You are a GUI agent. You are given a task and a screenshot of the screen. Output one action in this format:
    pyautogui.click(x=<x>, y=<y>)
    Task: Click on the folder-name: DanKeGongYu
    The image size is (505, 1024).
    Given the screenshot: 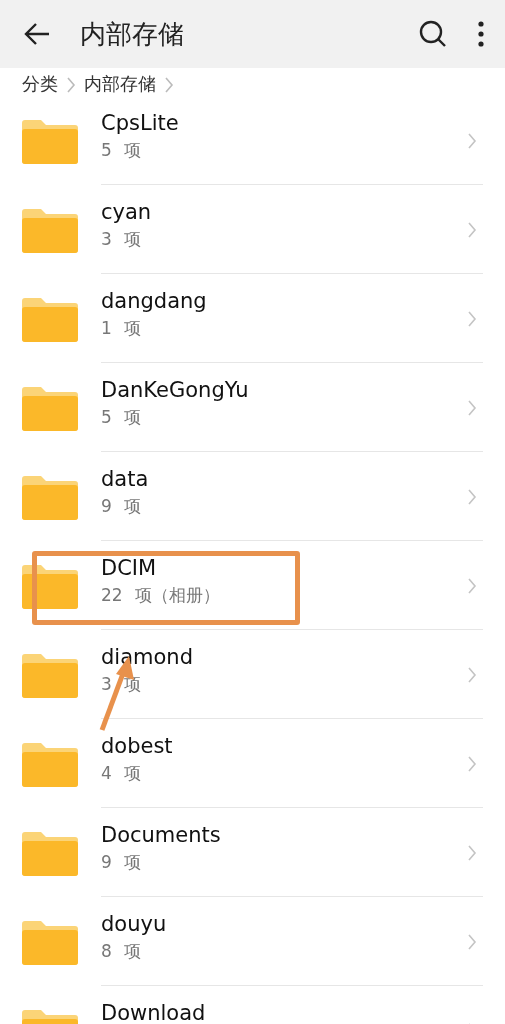 What is the action you would take?
    pyautogui.click(x=175, y=390)
    